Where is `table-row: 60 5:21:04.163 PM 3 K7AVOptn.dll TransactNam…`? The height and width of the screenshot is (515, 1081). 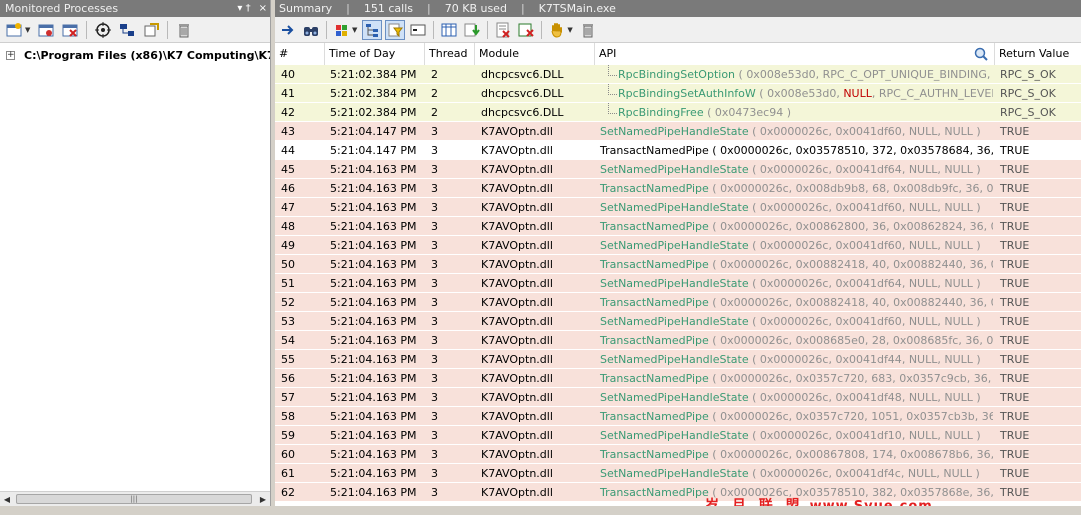 table-row: 60 5:21:04.163 PM 3 K7AVOptn.dll TransactNam… is located at coordinates (678, 454).